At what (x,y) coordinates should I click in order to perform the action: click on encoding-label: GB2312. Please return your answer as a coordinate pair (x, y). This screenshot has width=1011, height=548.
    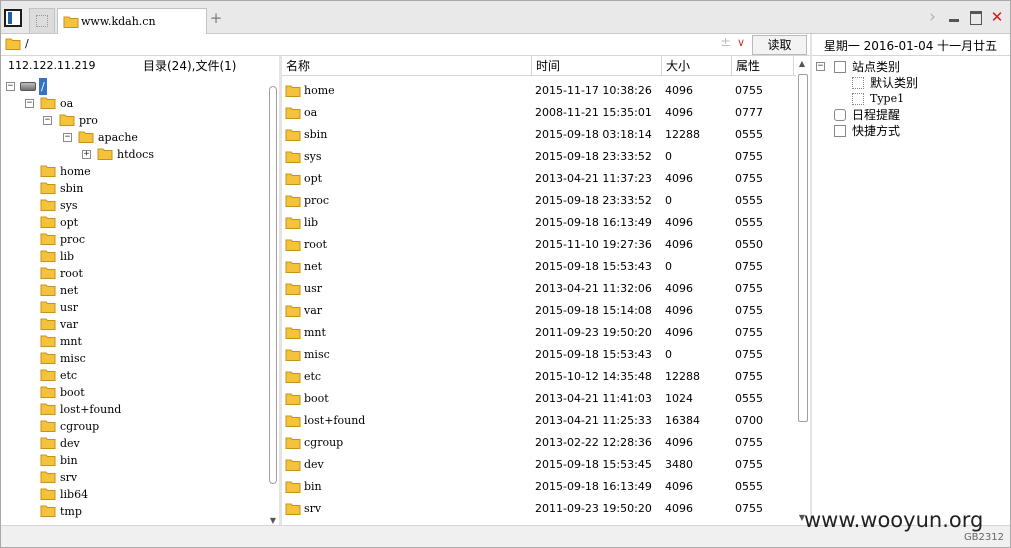
    Looking at the image, I should click on (983, 537).